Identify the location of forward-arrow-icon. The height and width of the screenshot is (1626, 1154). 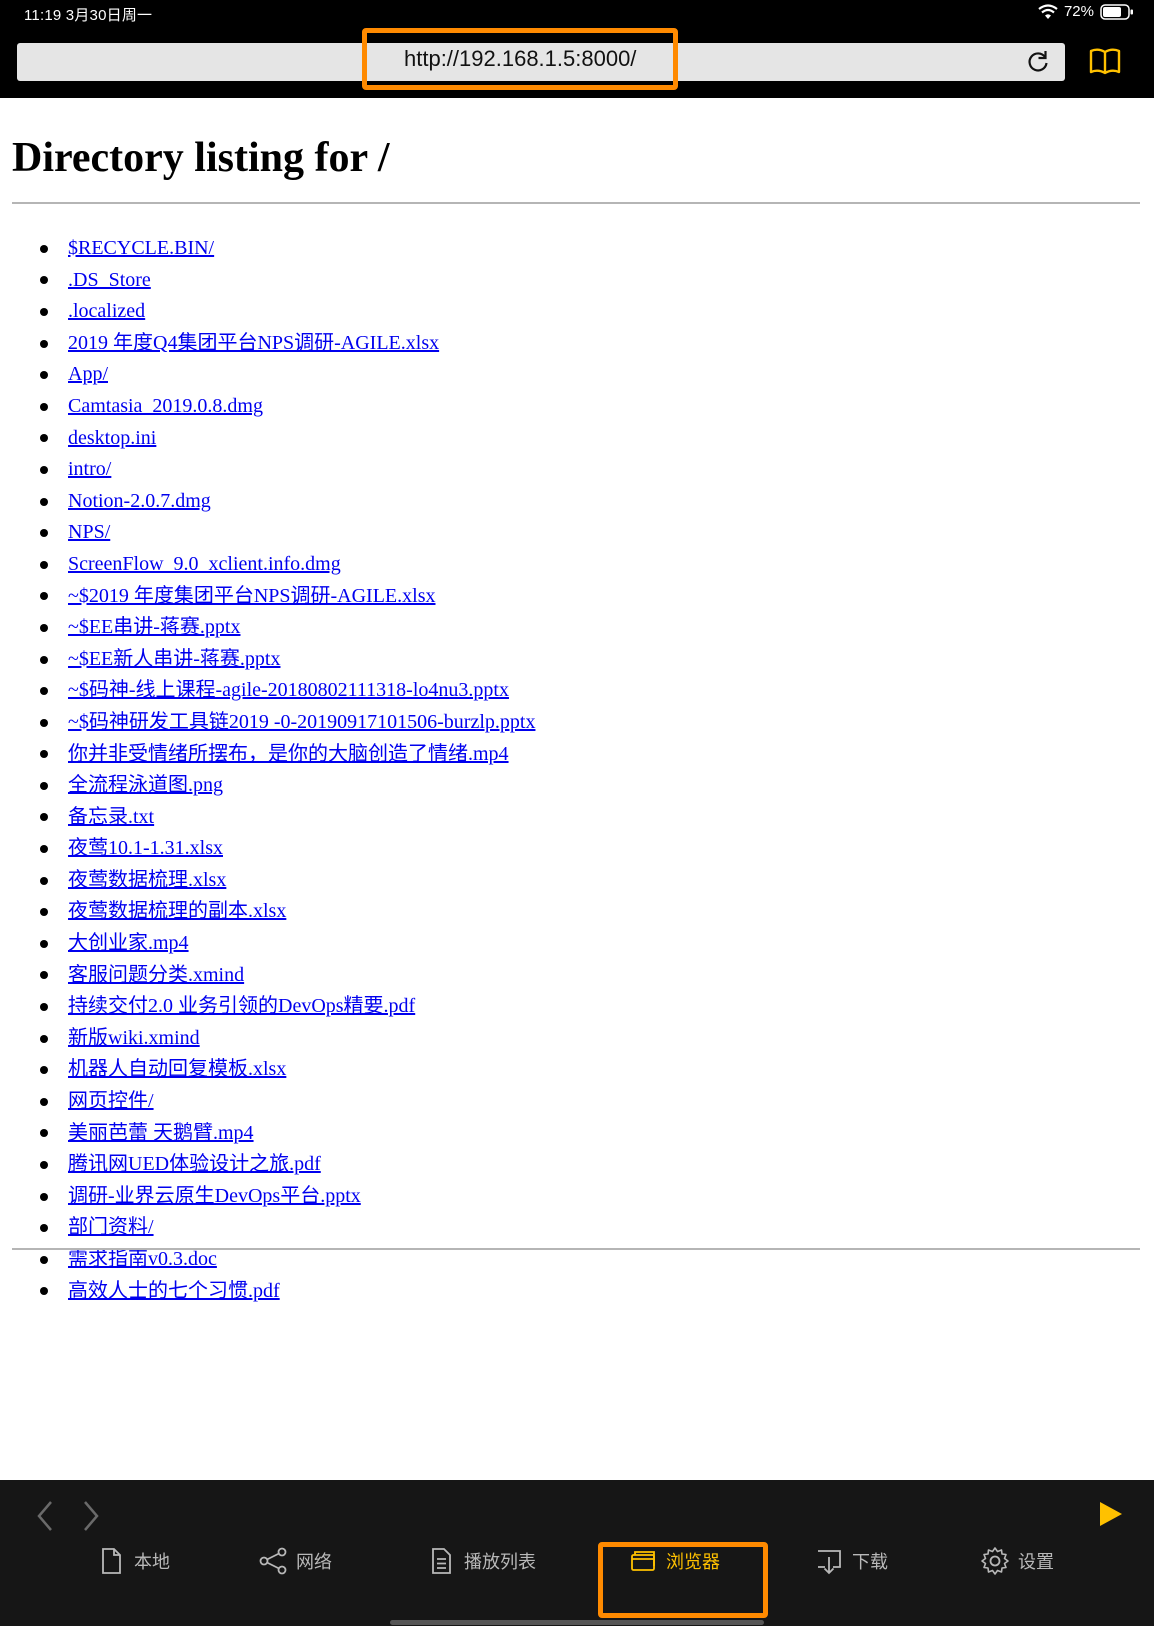
(91, 1516).